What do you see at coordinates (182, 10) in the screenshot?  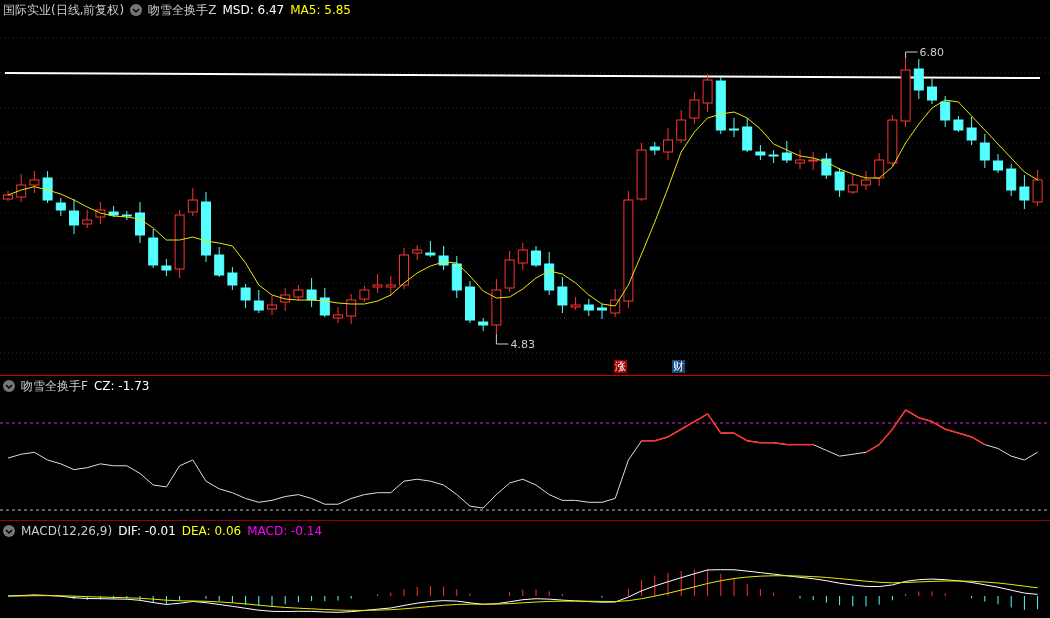 I see `indicator-name: 吻雪全换手Z` at bounding box center [182, 10].